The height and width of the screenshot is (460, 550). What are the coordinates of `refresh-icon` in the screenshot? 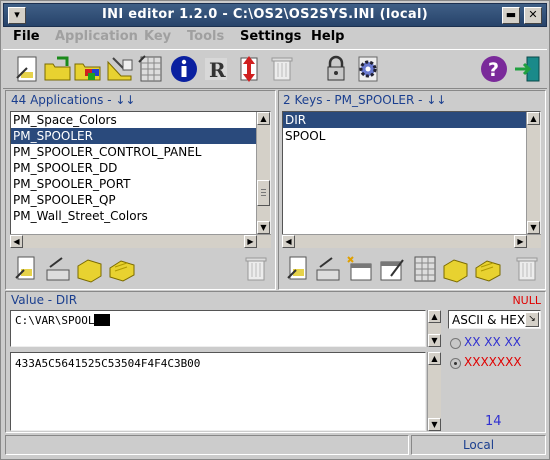 It's located at (250, 69).